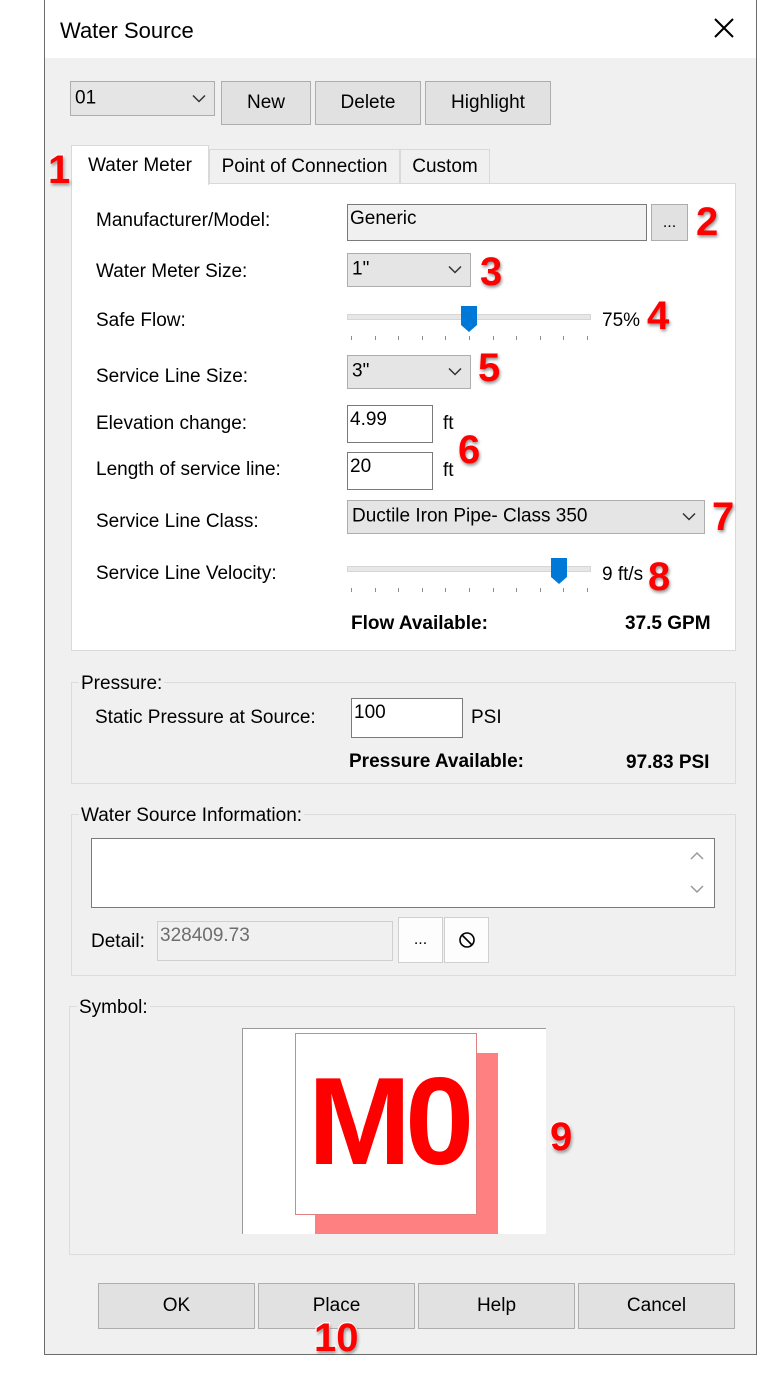  Describe the element at coordinates (127, 30) in the screenshot. I see `window-title: Water Source` at that location.